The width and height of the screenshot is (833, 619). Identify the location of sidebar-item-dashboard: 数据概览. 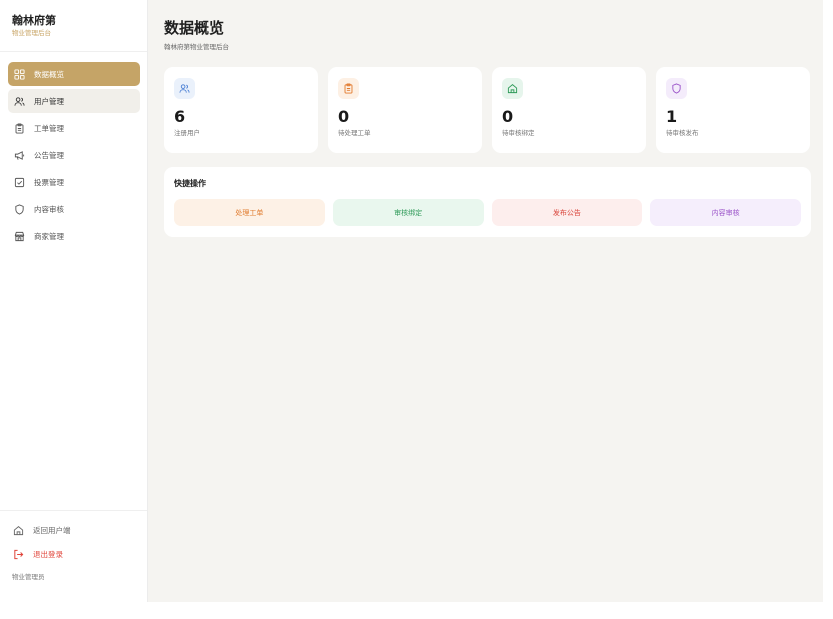
(74, 74).